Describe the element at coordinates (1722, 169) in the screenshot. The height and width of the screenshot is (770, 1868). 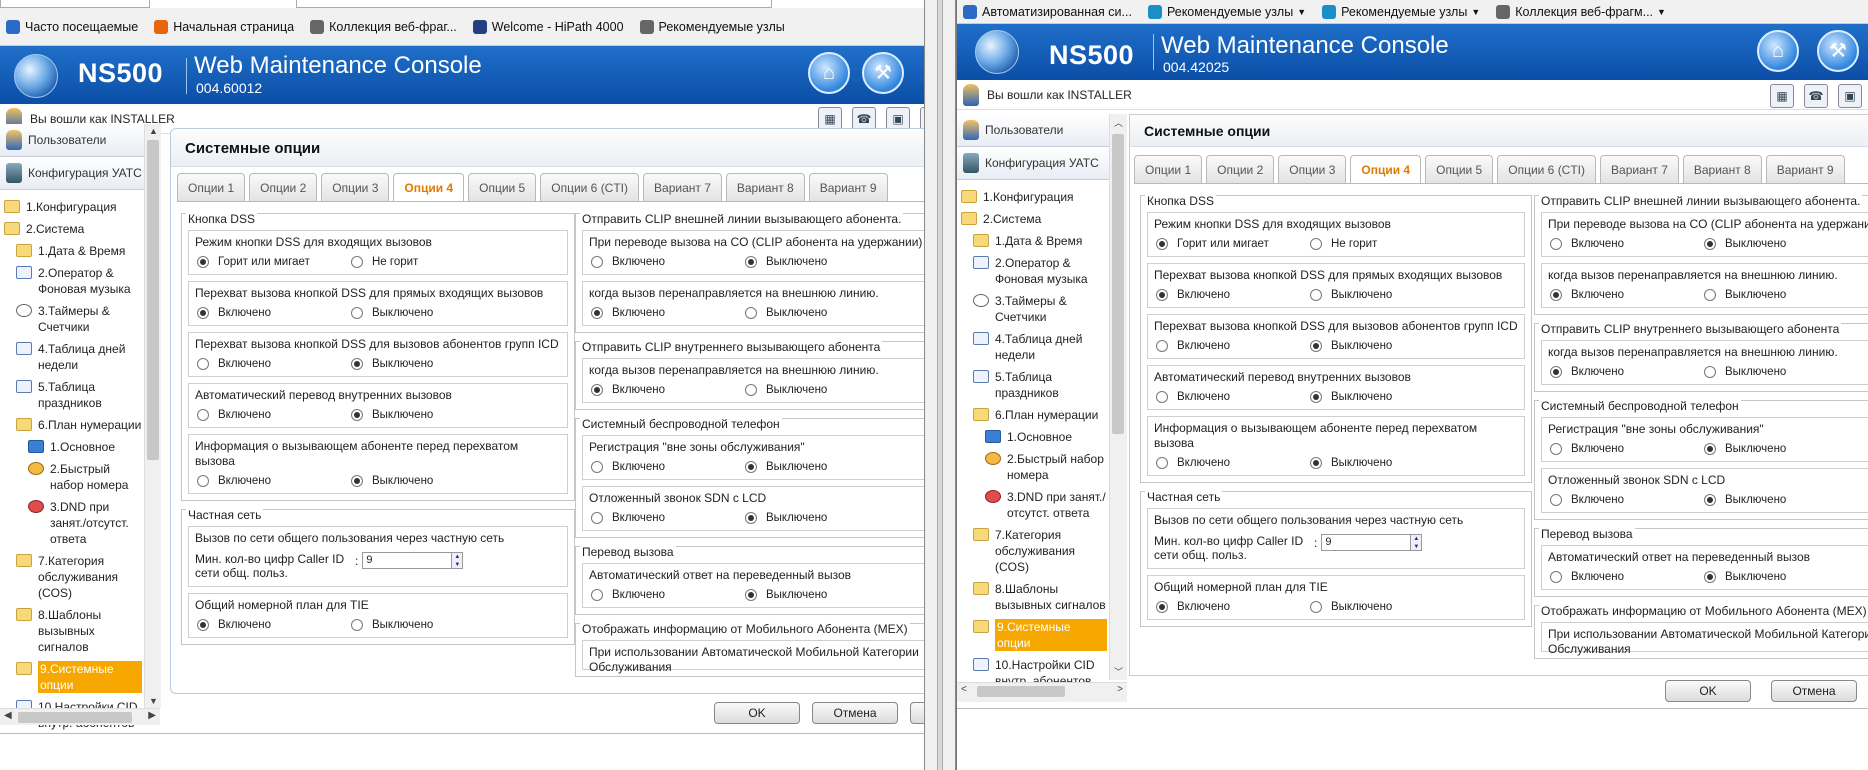
I see `tab-8: Вариант 8` at that location.